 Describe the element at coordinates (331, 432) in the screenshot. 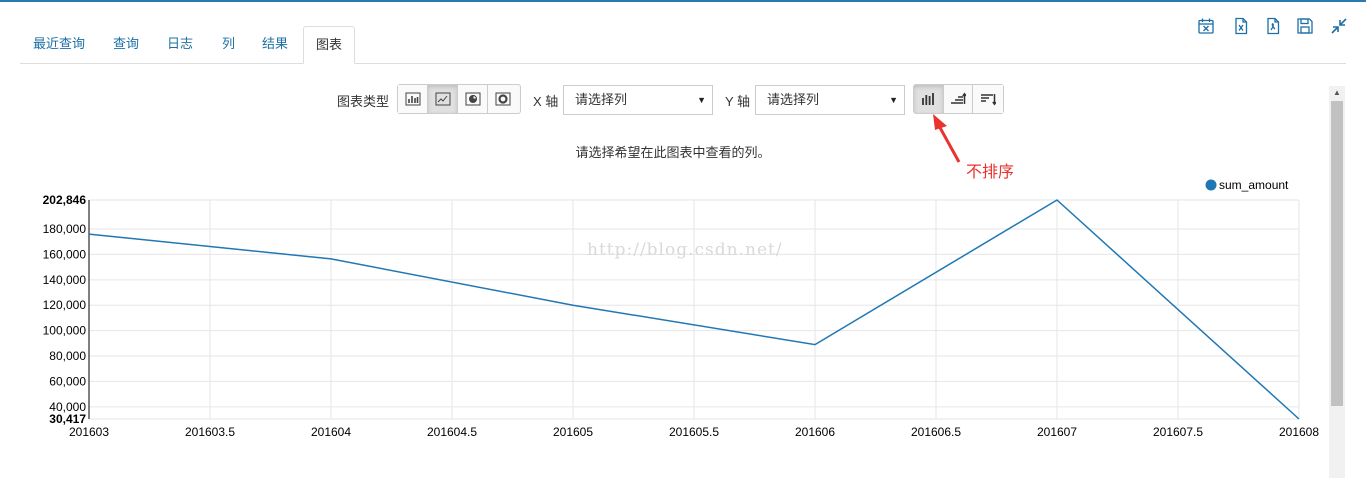

I see `x-tick-label: 201604` at that location.